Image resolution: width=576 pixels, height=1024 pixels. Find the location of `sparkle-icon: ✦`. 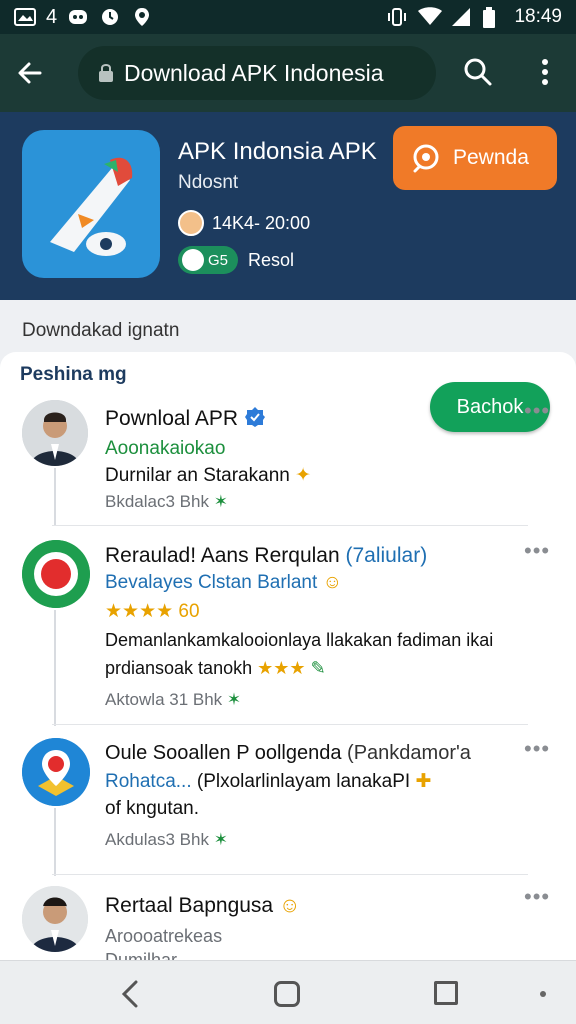

sparkle-icon: ✦ is located at coordinates (303, 475).